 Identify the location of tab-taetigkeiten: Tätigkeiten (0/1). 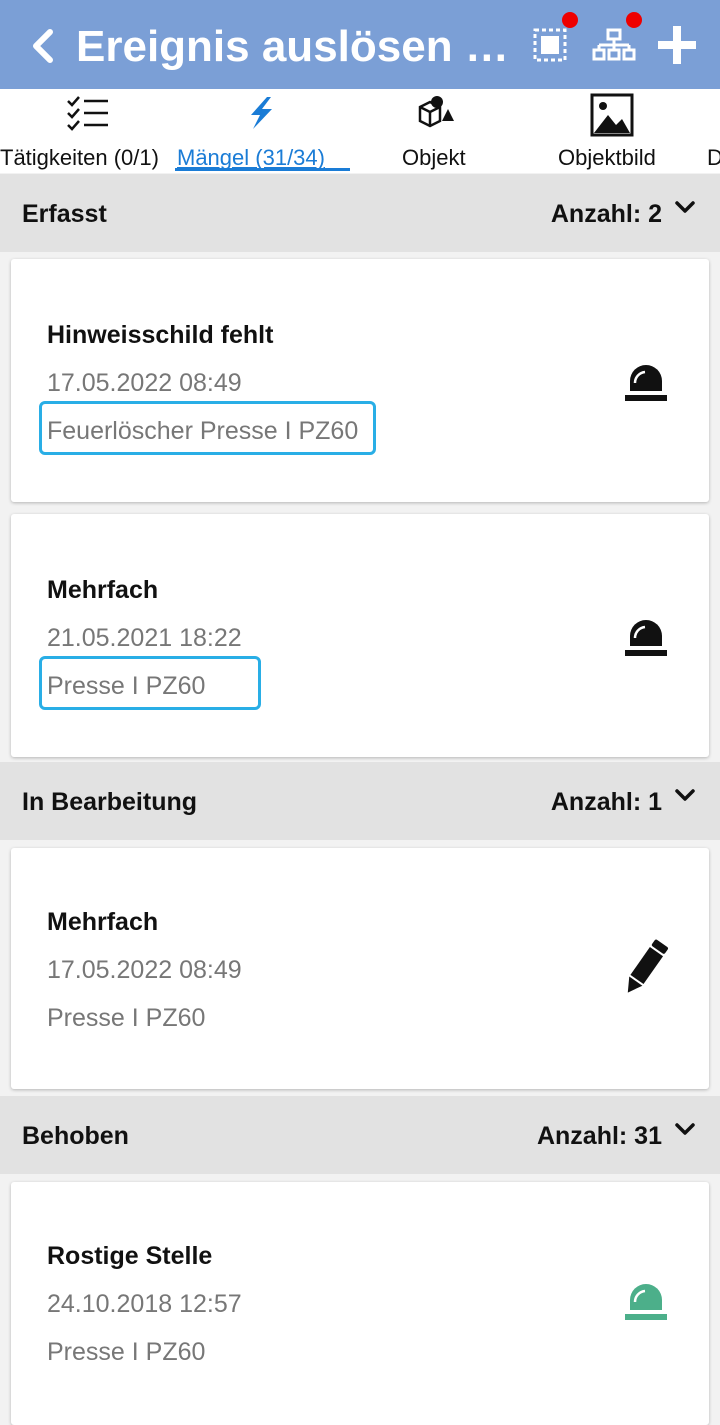
(87, 131).